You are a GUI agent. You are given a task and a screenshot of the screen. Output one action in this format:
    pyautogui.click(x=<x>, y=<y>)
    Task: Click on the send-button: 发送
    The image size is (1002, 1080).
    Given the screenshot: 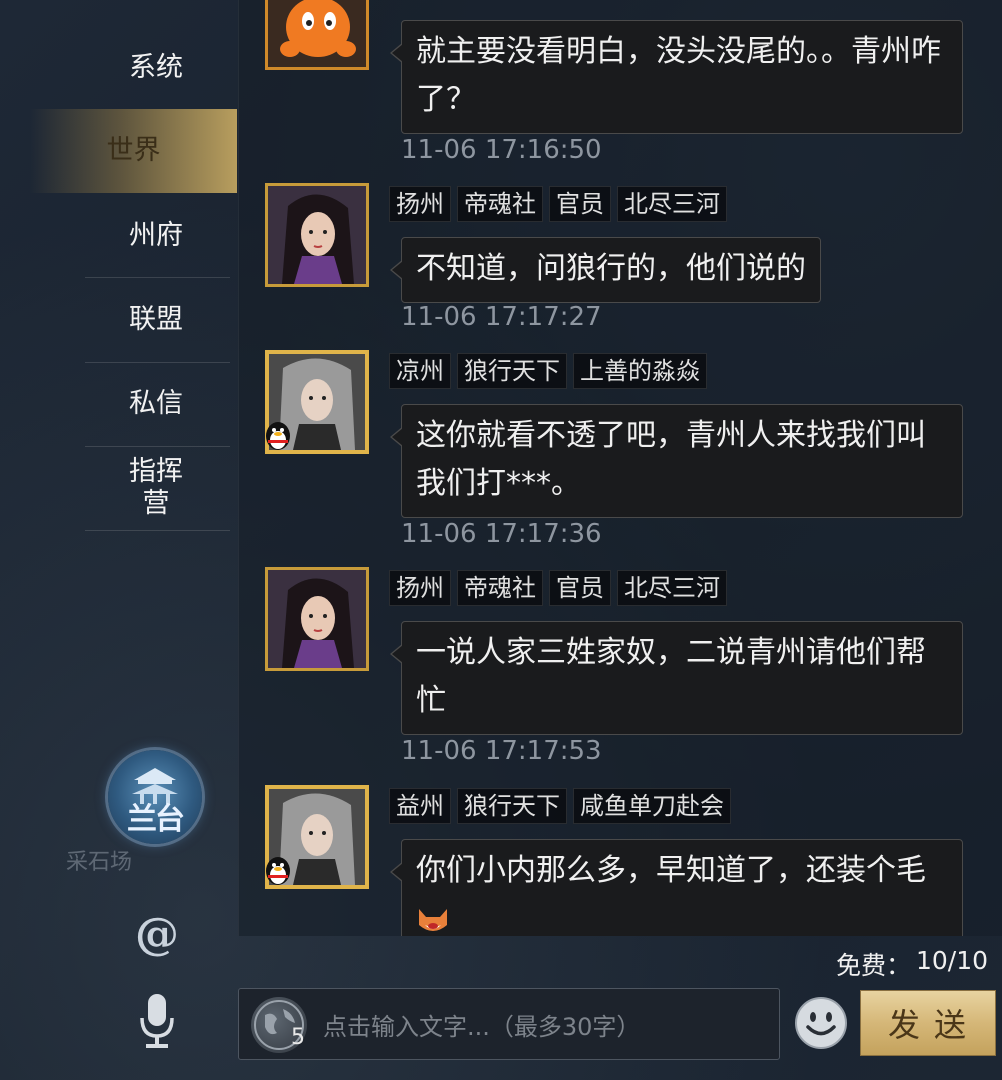 What is the action you would take?
    pyautogui.click(x=928, y=1023)
    